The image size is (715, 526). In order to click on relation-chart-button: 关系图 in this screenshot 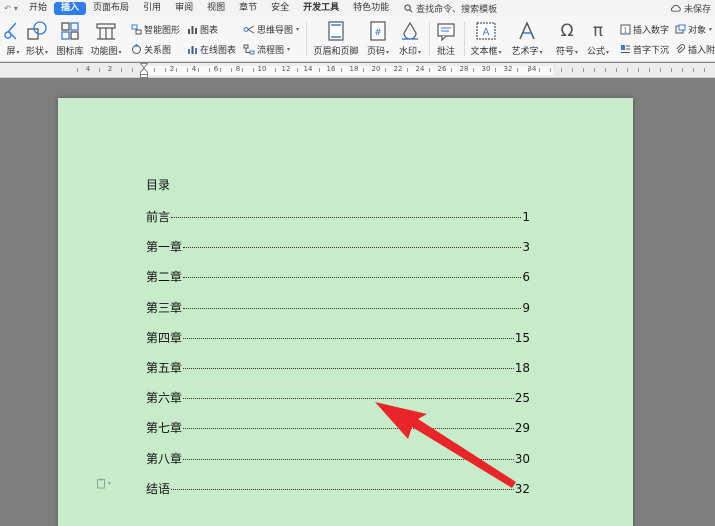, I will do `click(151, 49)`.